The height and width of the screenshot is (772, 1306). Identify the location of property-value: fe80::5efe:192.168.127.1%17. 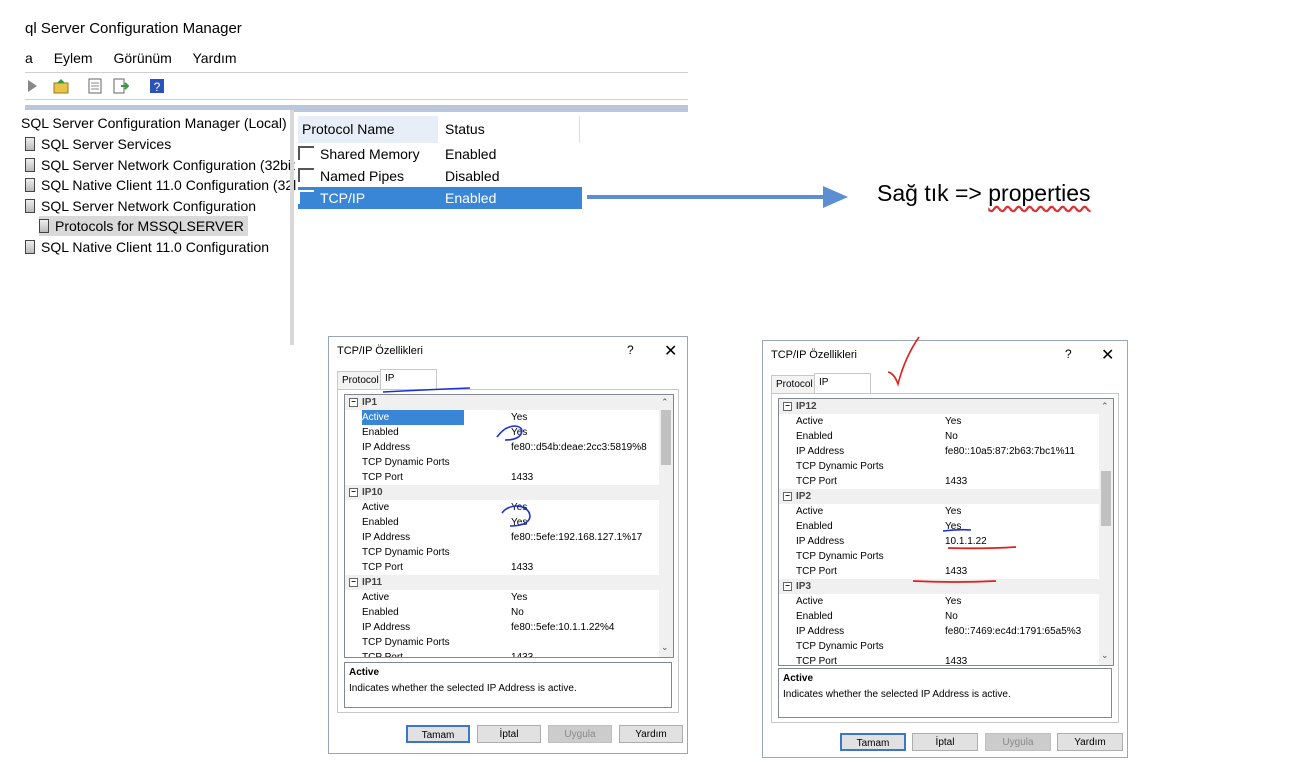
(576, 537).